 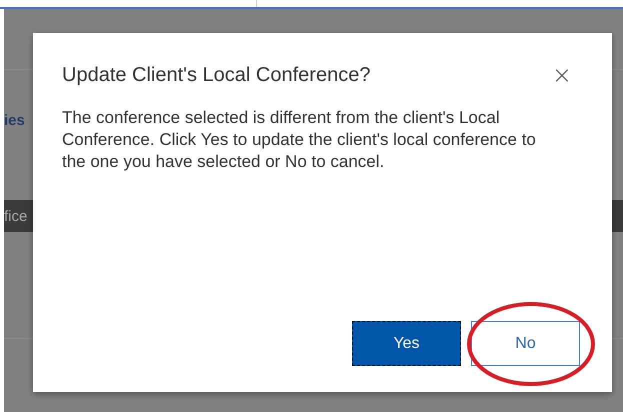 I want to click on close-button: ×, so click(x=562, y=75).